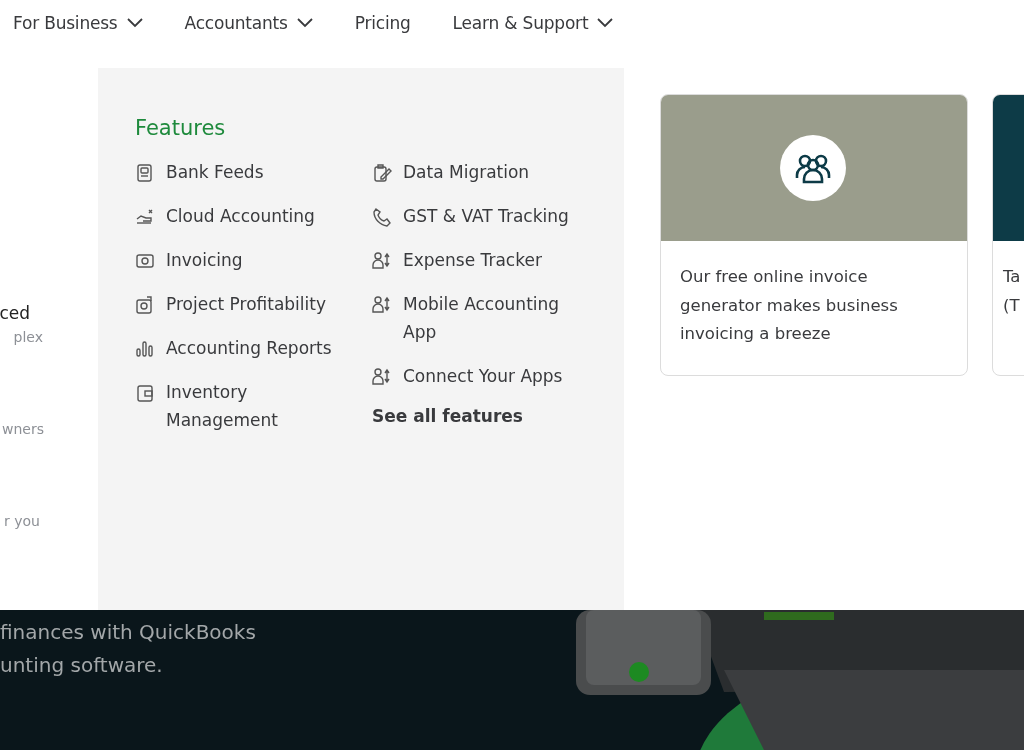 Image resolution: width=1024 pixels, height=750 pixels. I want to click on menu-item-description: r you, so click(22, 521).